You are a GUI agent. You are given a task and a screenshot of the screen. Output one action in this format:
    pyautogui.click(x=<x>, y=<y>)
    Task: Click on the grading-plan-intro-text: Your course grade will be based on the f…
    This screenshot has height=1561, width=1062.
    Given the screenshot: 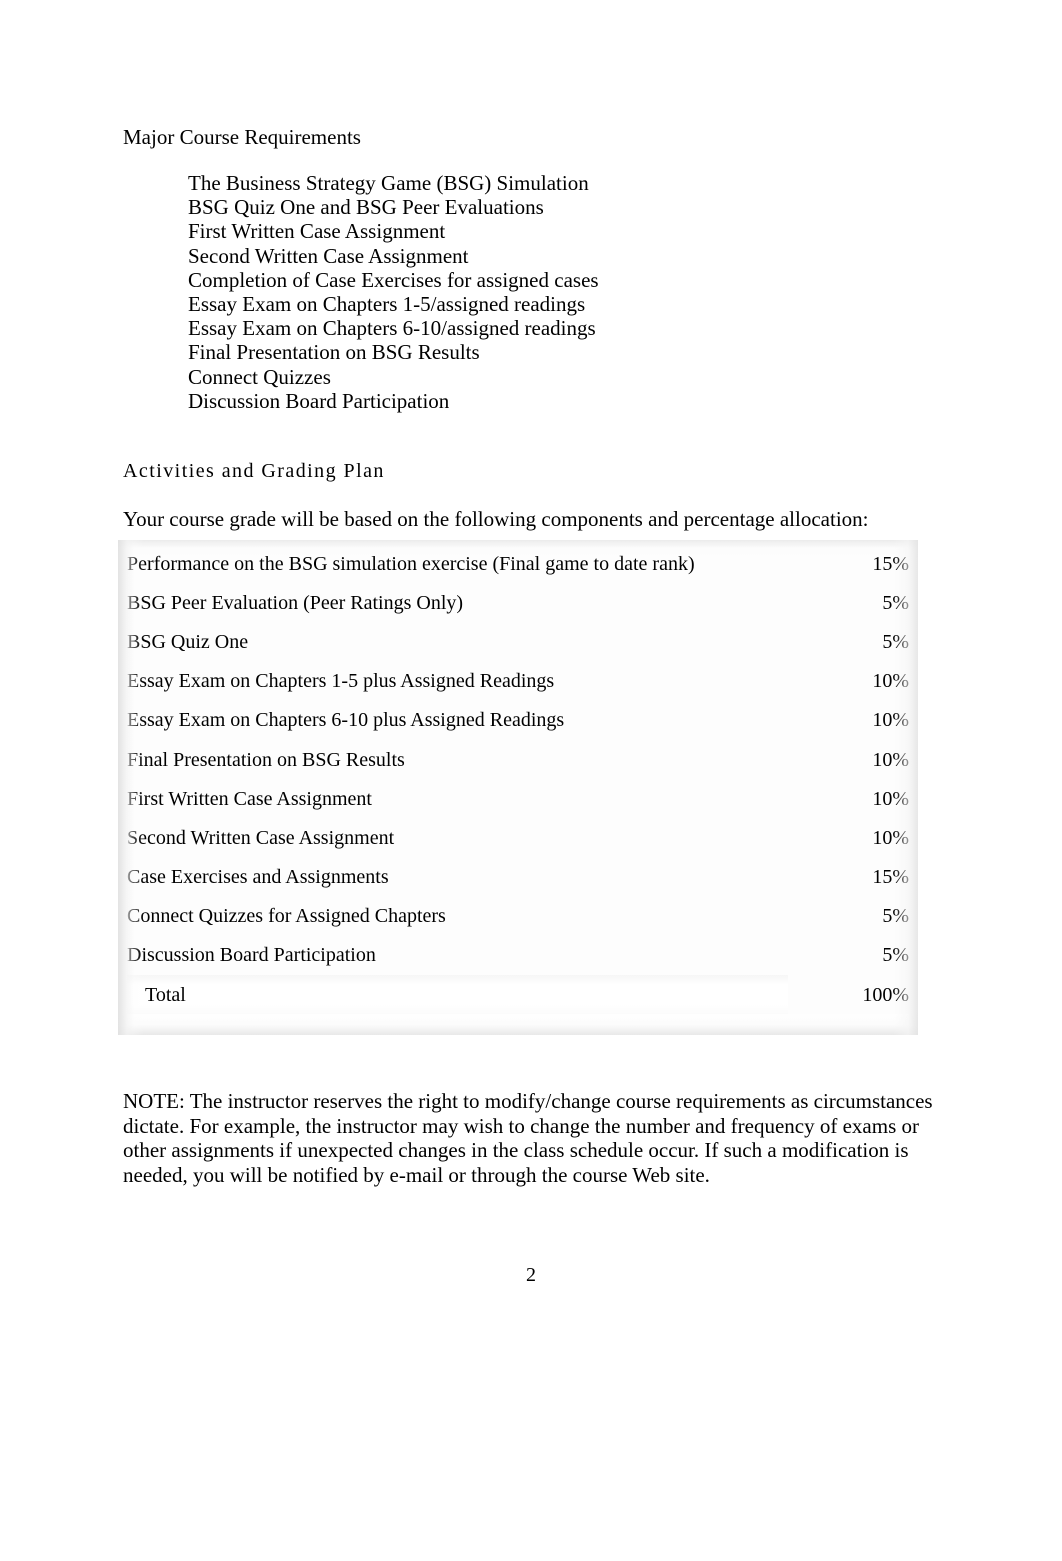 What is the action you would take?
    pyautogui.click(x=496, y=519)
    